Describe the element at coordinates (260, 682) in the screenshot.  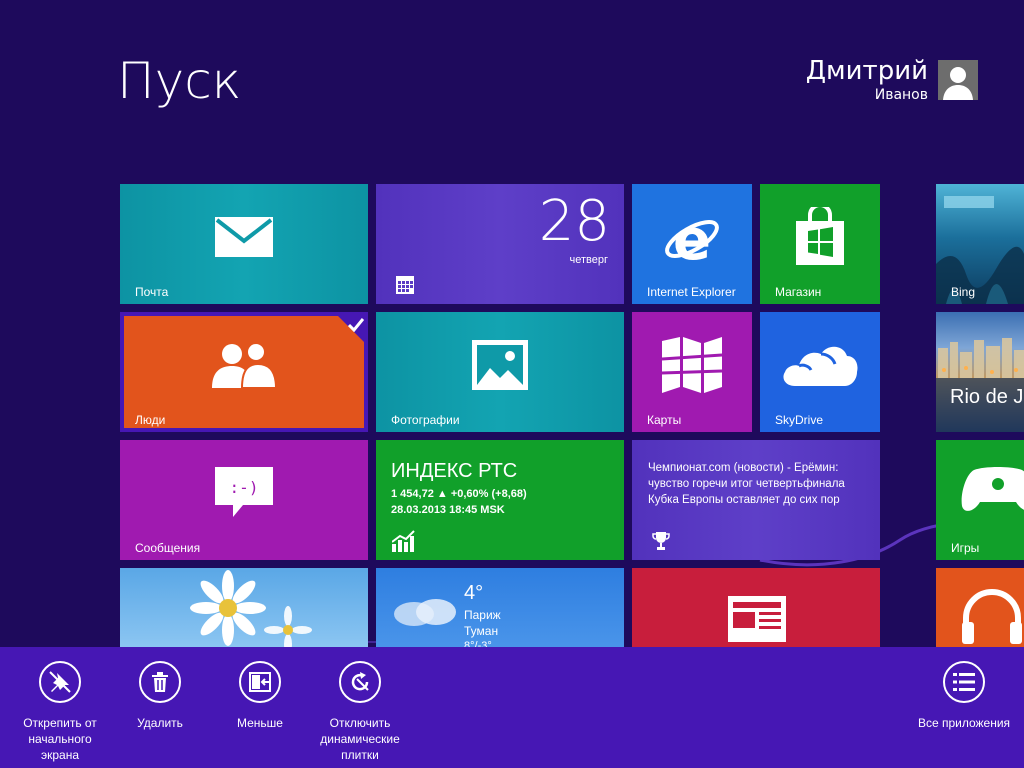
I see `resize-smaller-icon` at that location.